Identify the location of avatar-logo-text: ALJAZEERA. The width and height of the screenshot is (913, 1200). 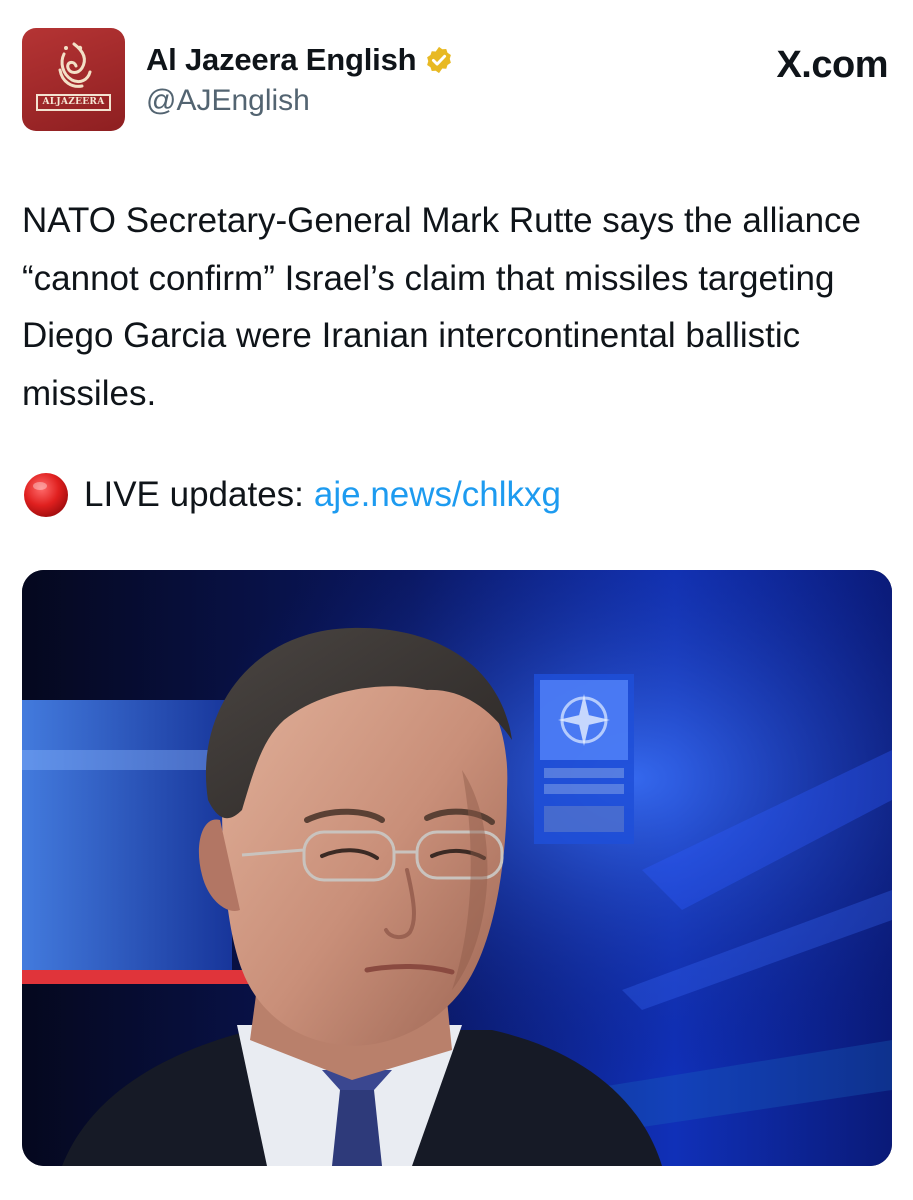
(73, 102).